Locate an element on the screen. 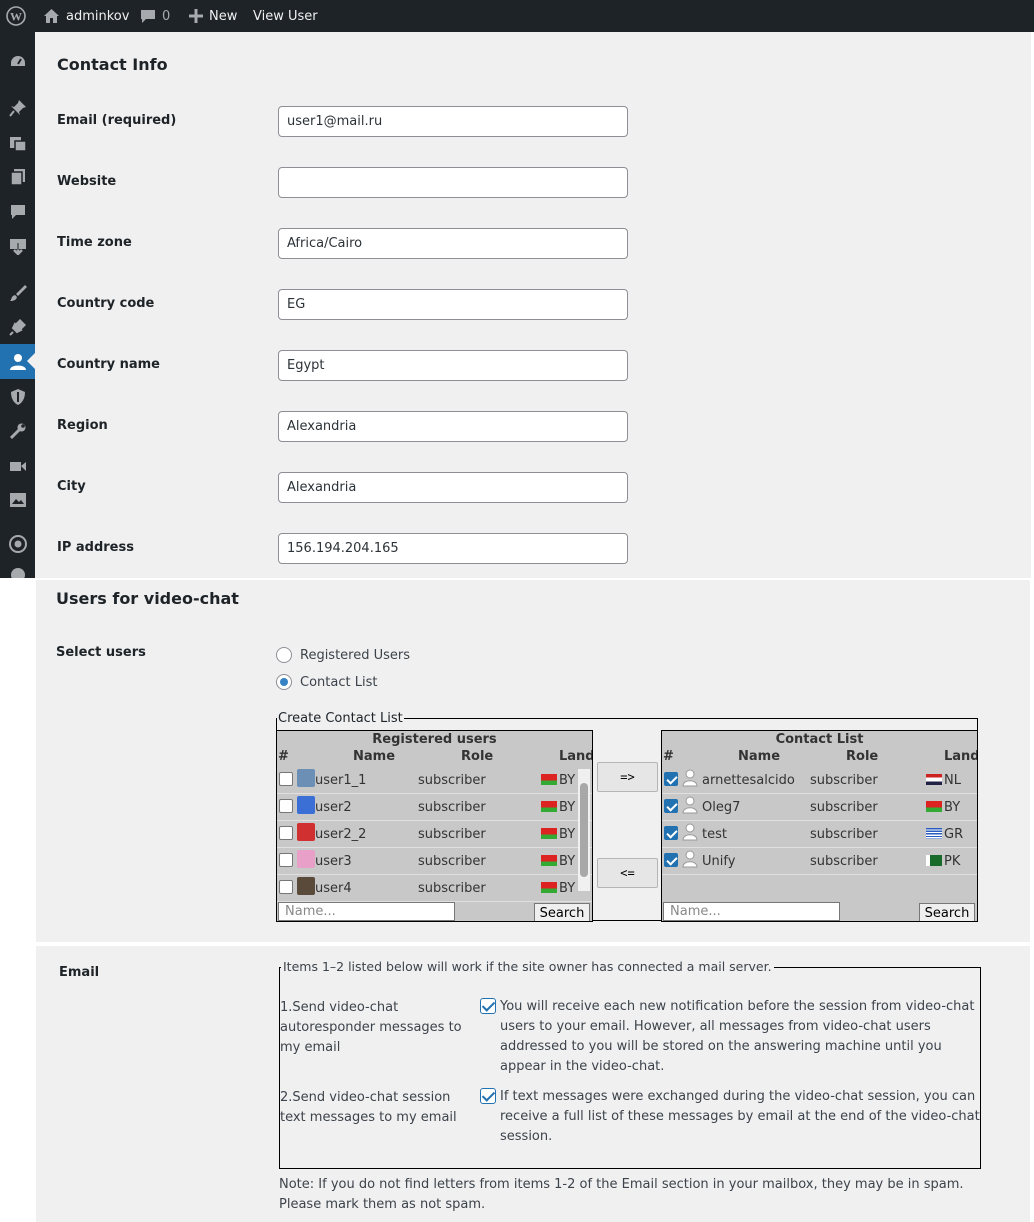 The height and width of the screenshot is (1222, 1034). table-row: user3 subscriber BY is located at coordinates (434, 861).